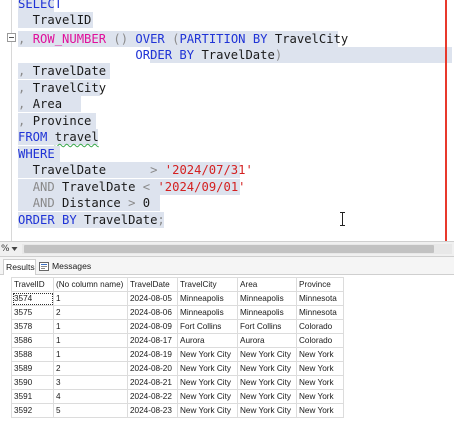  I want to click on editor-status-strip: %, so click(227, 249).